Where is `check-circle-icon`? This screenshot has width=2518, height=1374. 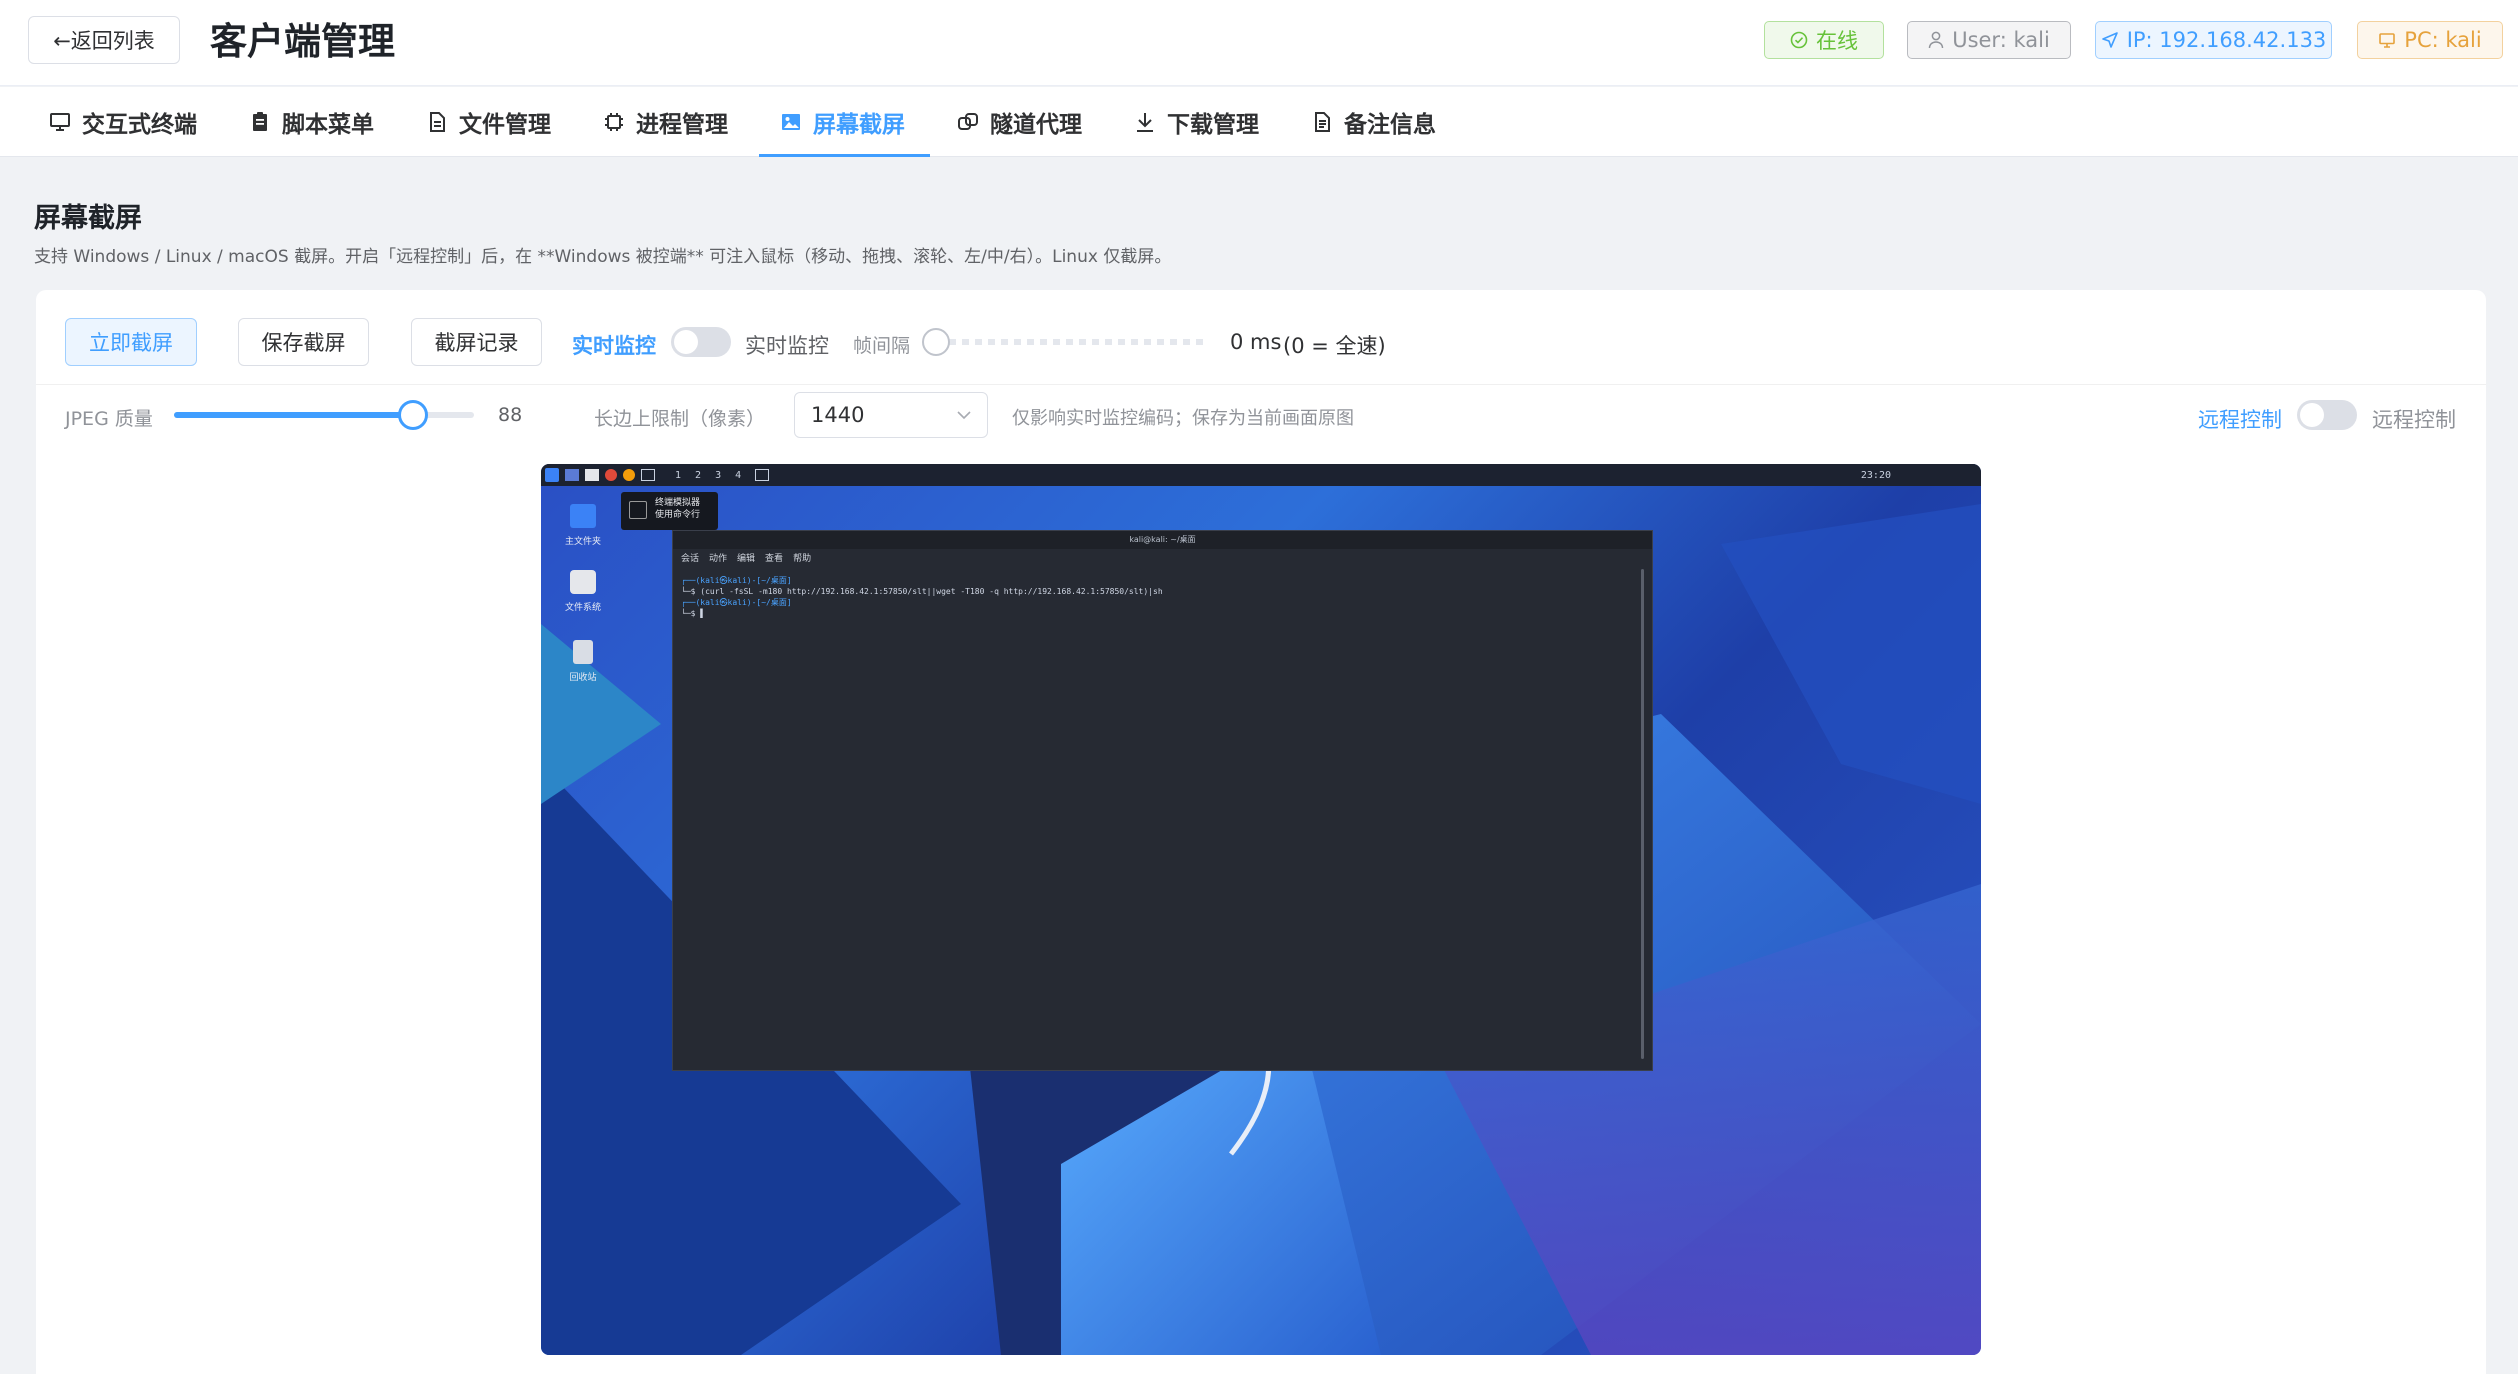
check-circle-icon is located at coordinates (1799, 40).